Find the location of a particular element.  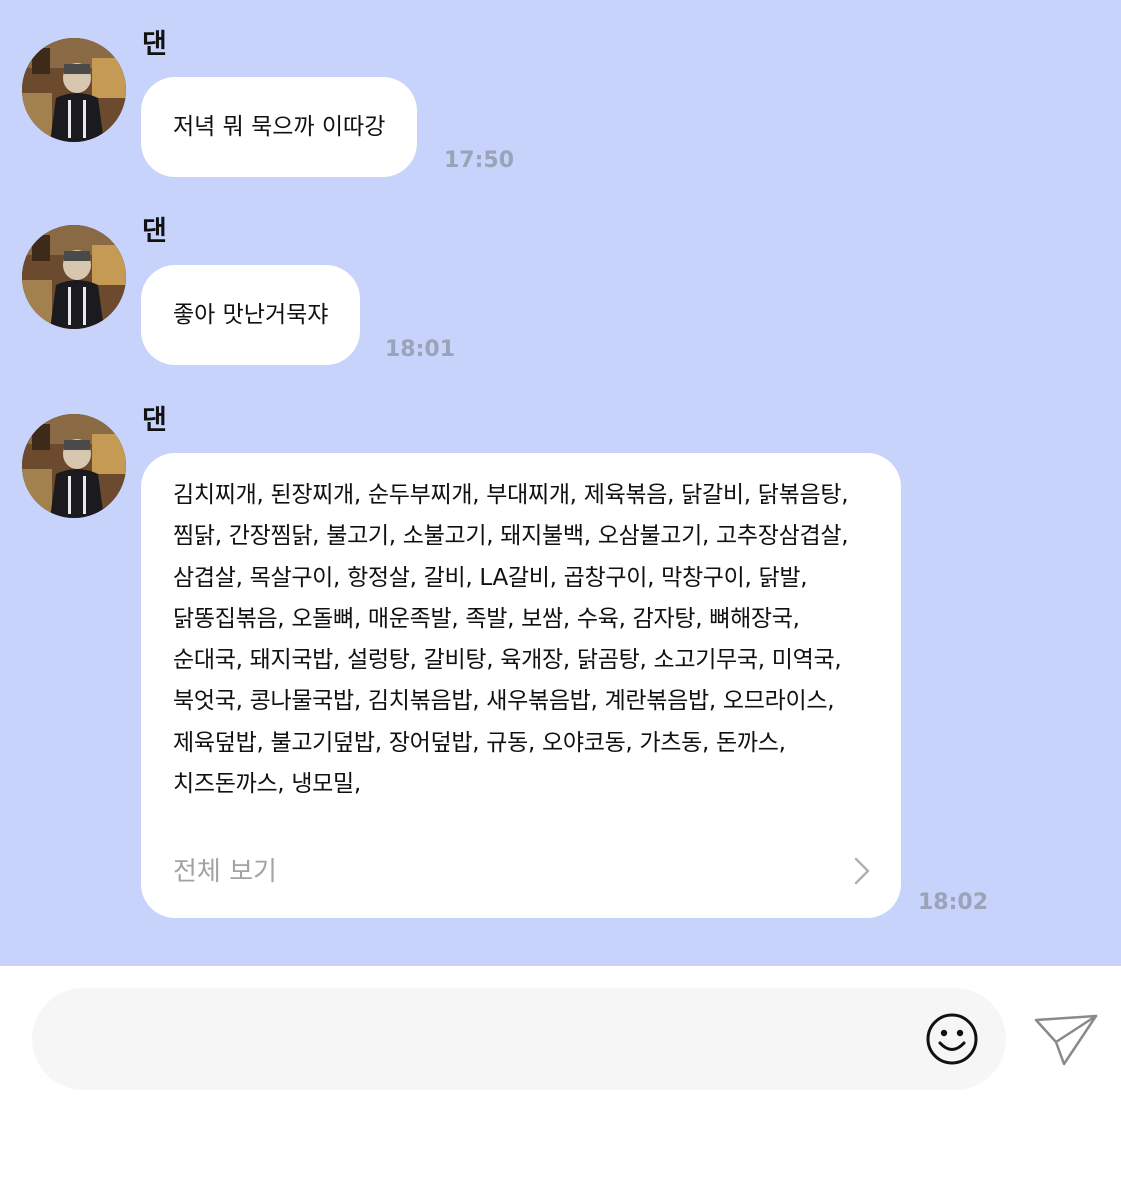

message-text: 저녁 뭐 묵으까 이따강 is located at coordinates (279, 127).